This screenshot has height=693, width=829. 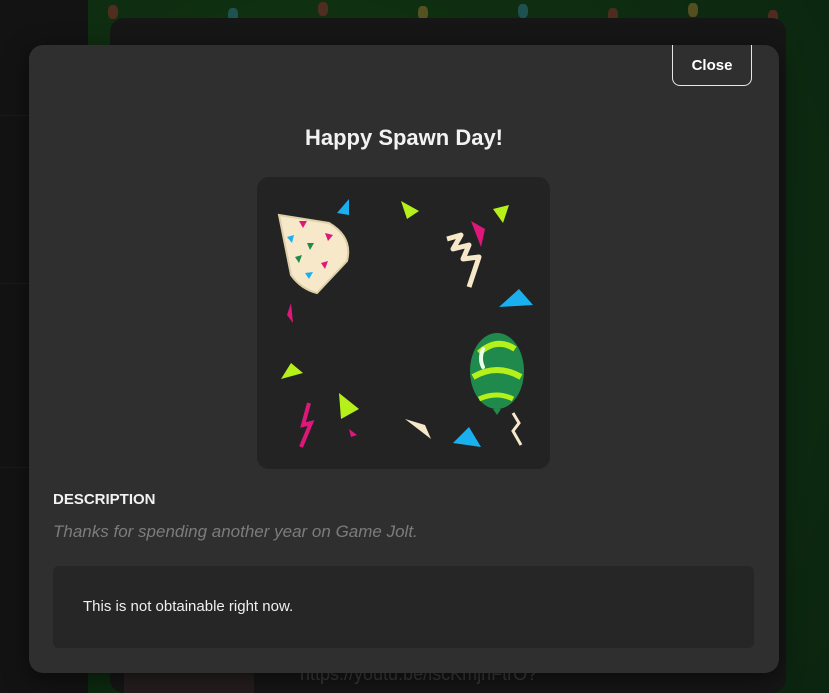 I want to click on trophy-artwork, so click(x=403, y=323).